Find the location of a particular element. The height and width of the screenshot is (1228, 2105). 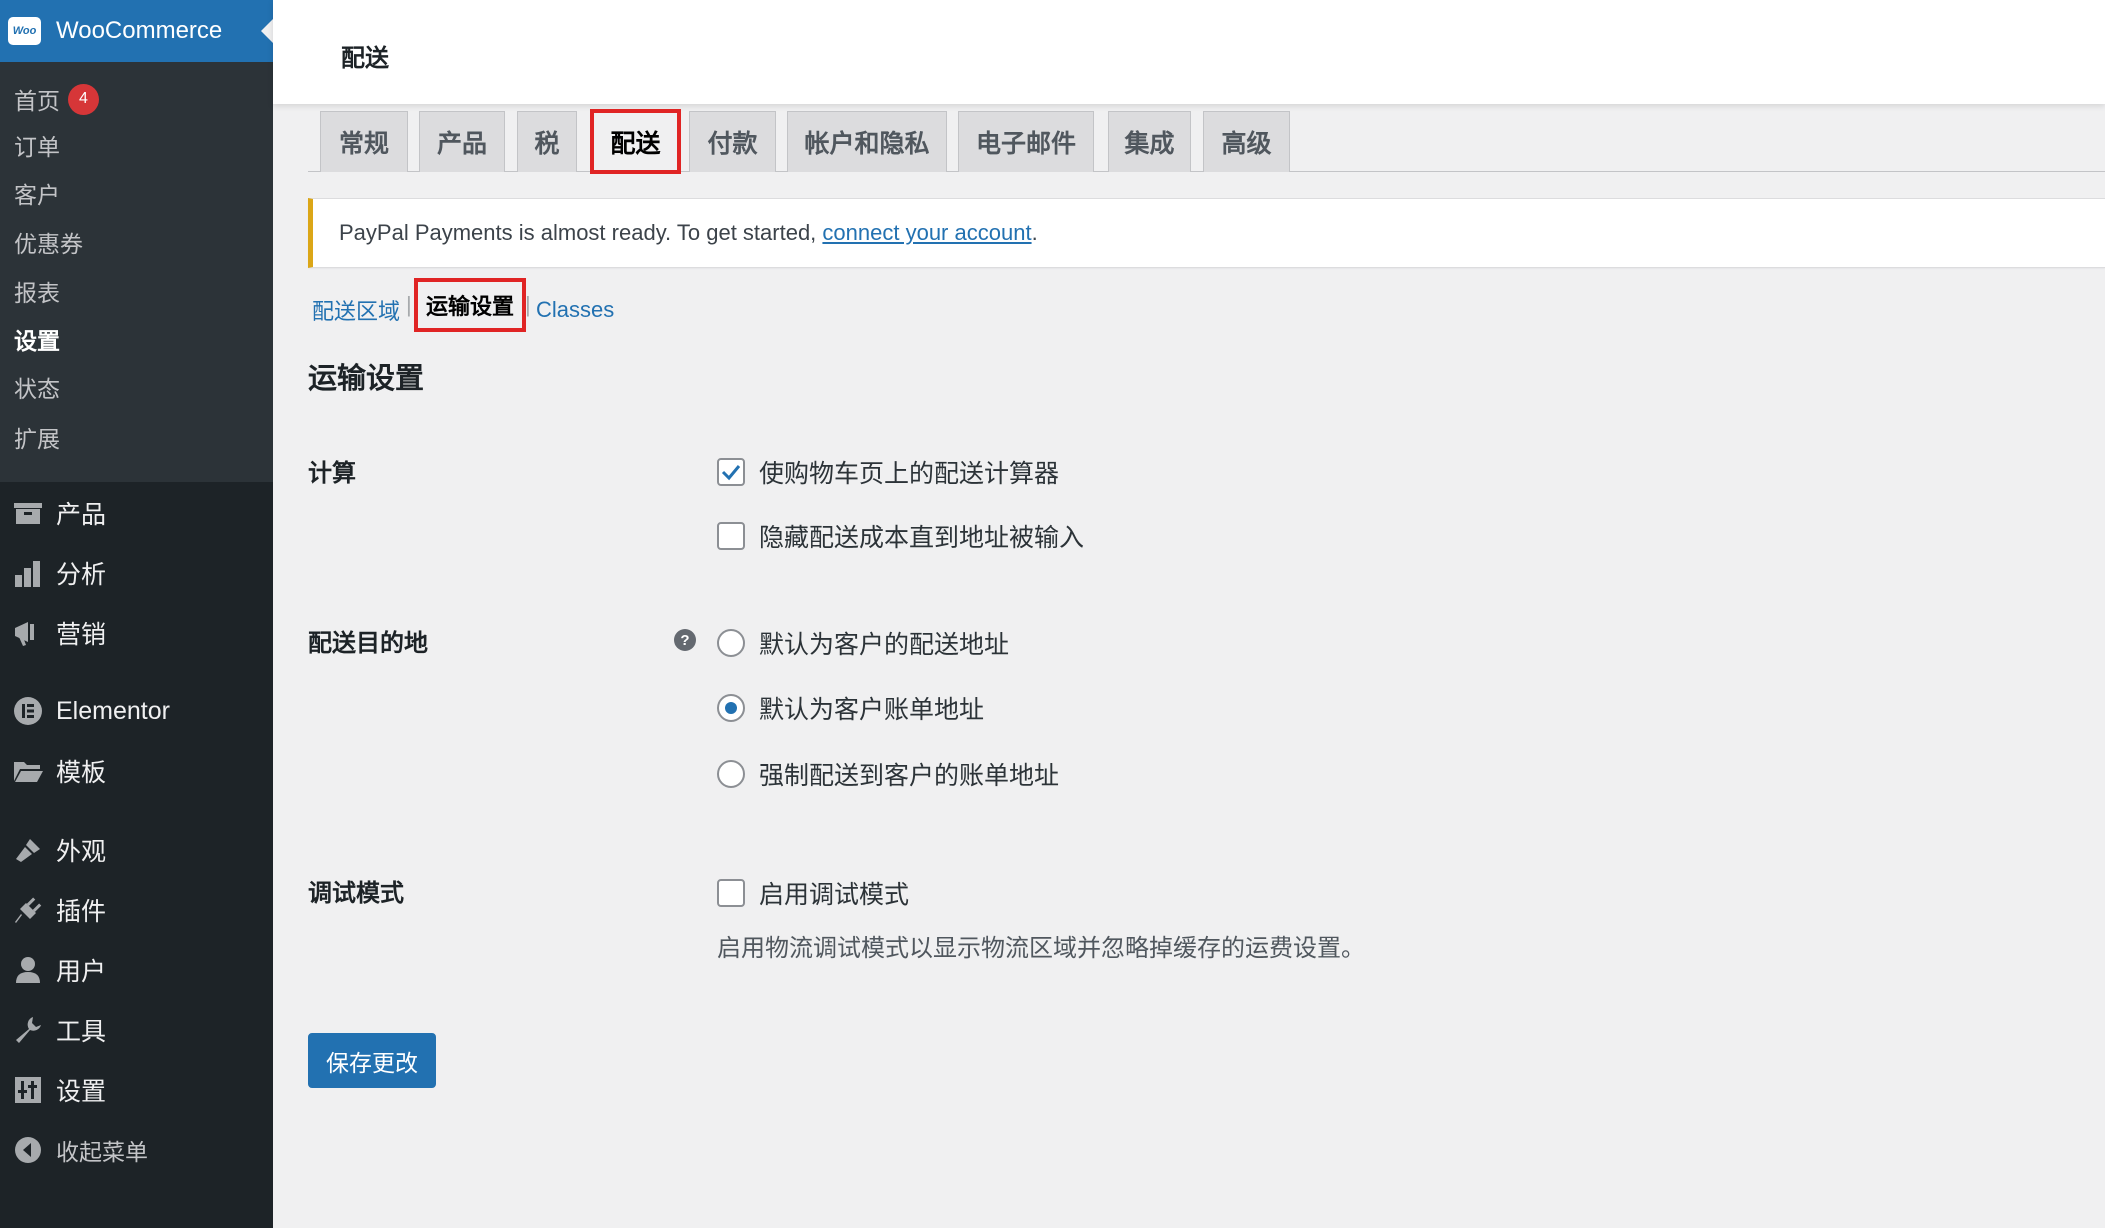

tab-shipping: 配送 is located at coordinates (635, 141).